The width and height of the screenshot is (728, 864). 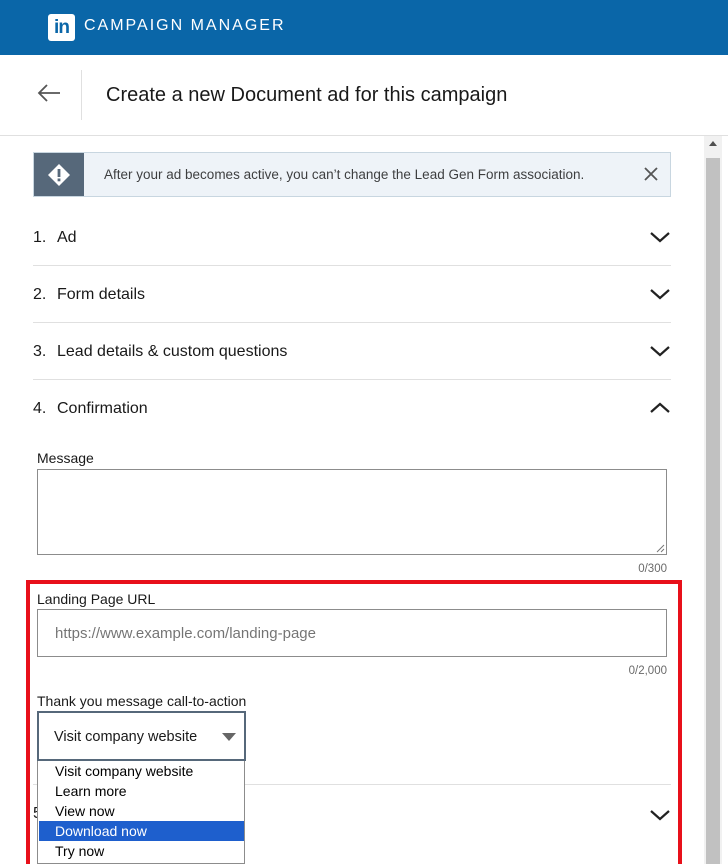 I want to click on cta-select: Visit company website, so click(x=141, y=736).